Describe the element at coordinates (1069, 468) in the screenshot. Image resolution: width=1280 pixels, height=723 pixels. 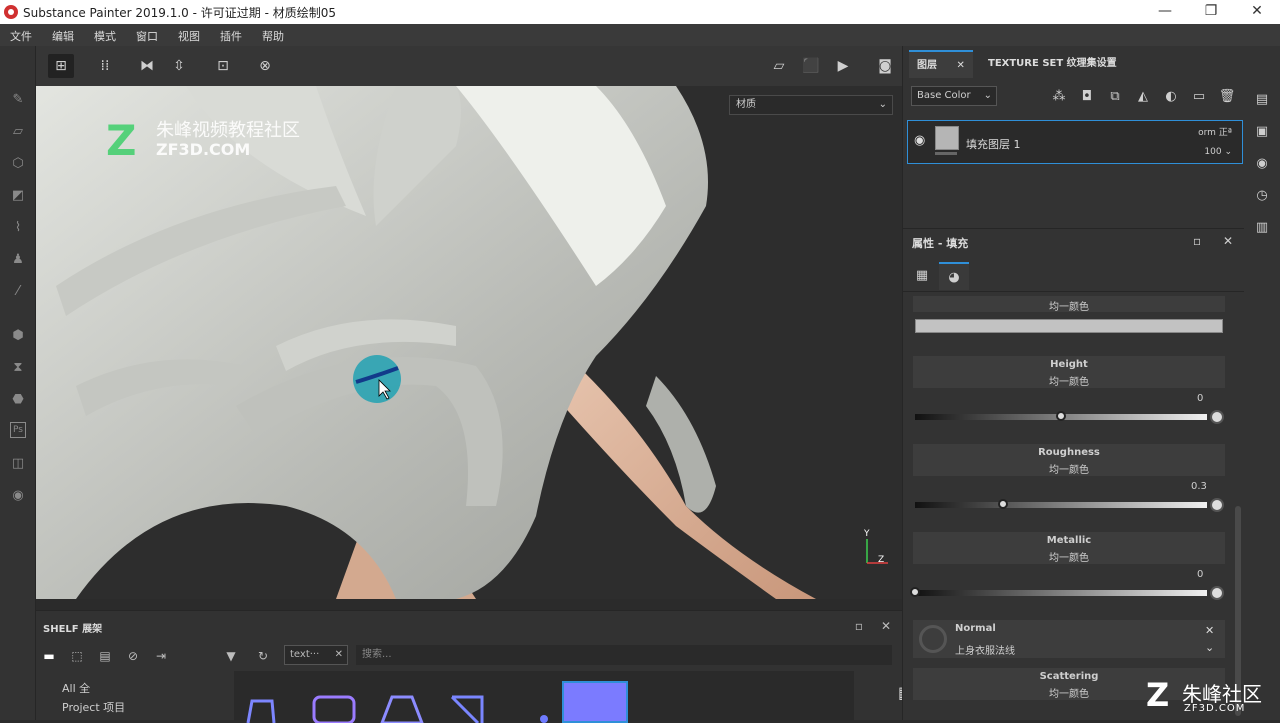
I see `roughness-mode: 均一颜色` at that location.